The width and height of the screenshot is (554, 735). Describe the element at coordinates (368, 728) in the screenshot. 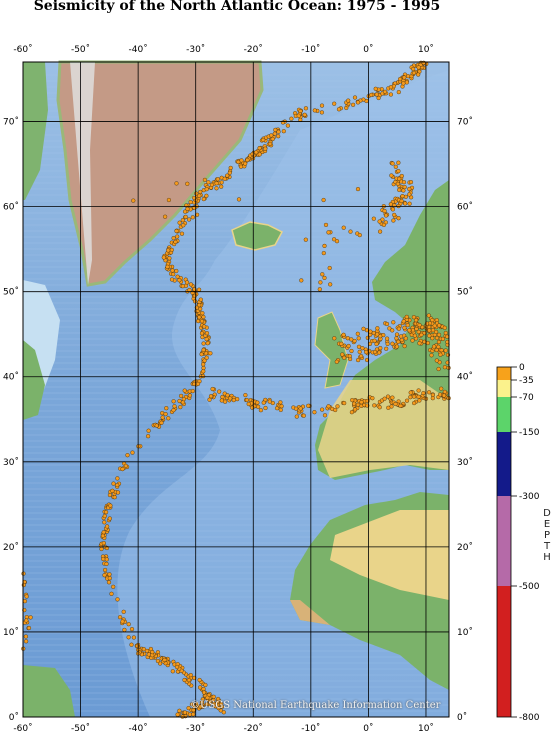

I see `lon-label-bottom: 0˚` at that location.